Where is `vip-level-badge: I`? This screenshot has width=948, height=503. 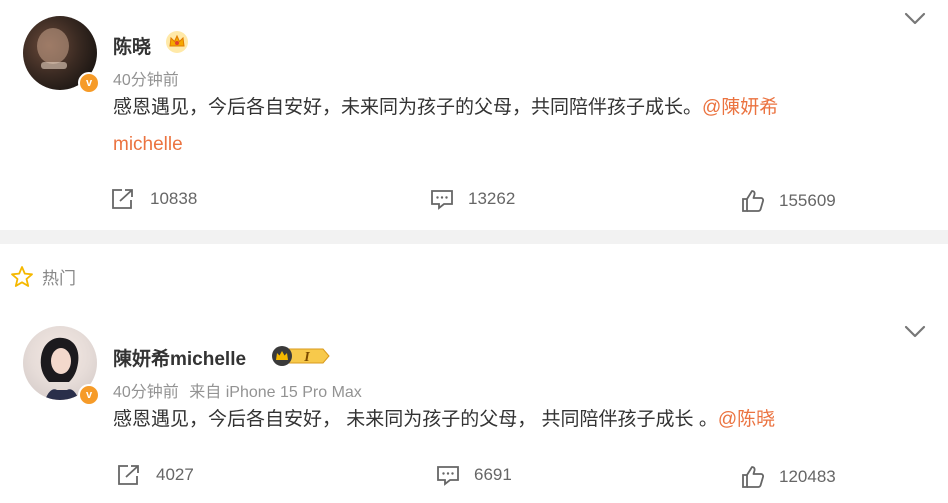 vip-level-badge: I is located at coordinates (301, 356).